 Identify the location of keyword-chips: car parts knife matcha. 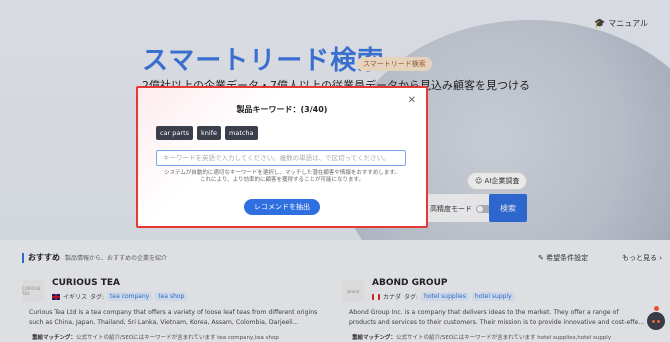
(207, 133).